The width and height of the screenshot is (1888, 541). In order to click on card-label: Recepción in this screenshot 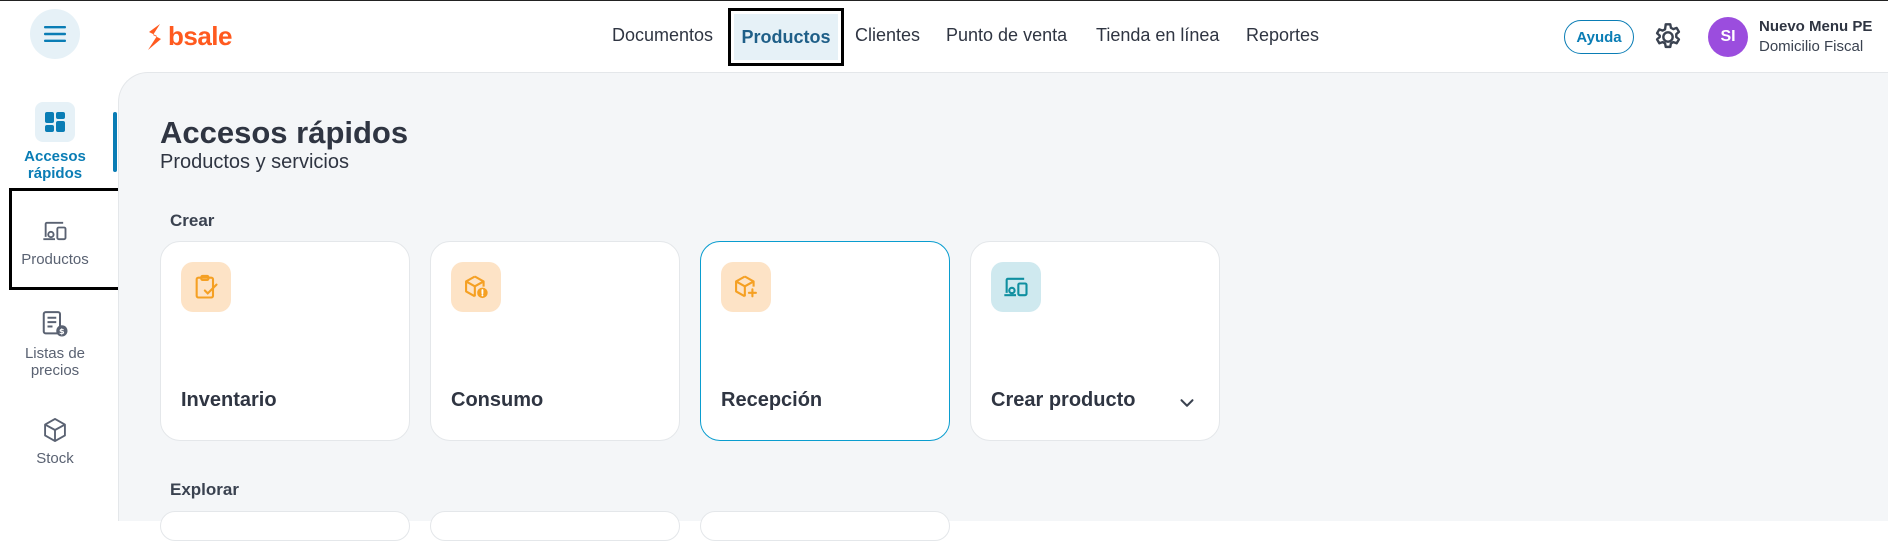, I will do `click(772, 400)`.